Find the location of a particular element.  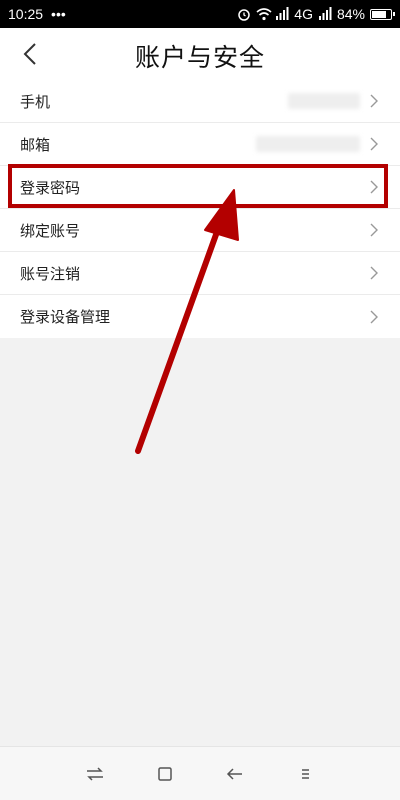

switch-apps-button is located at coordinates (95, 774).